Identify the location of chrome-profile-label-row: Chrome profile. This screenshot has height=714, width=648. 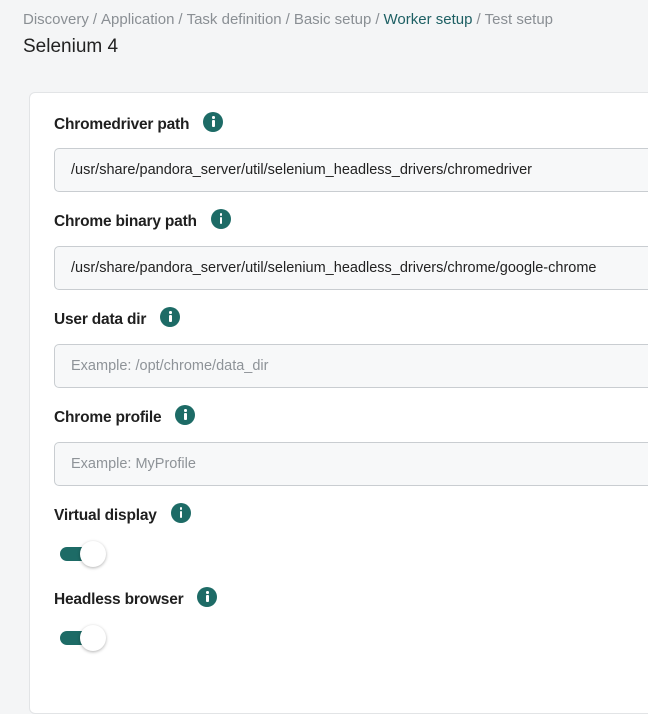
(125, 417).